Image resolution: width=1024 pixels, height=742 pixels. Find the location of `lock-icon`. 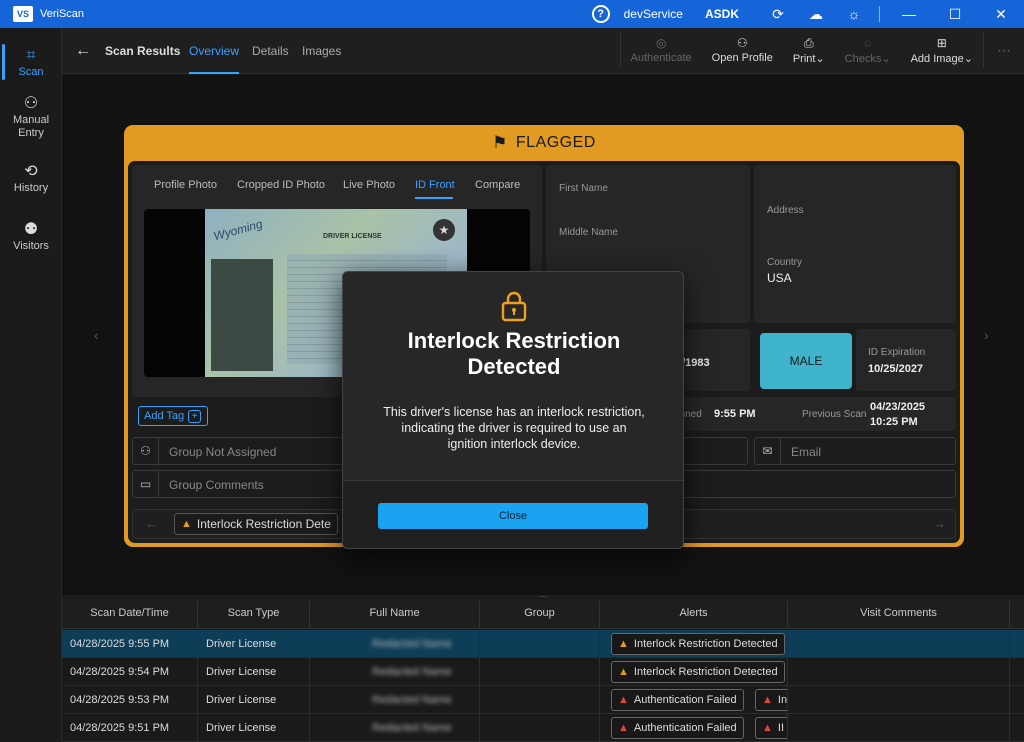

lock-icon is located at coordinates (514, 306).